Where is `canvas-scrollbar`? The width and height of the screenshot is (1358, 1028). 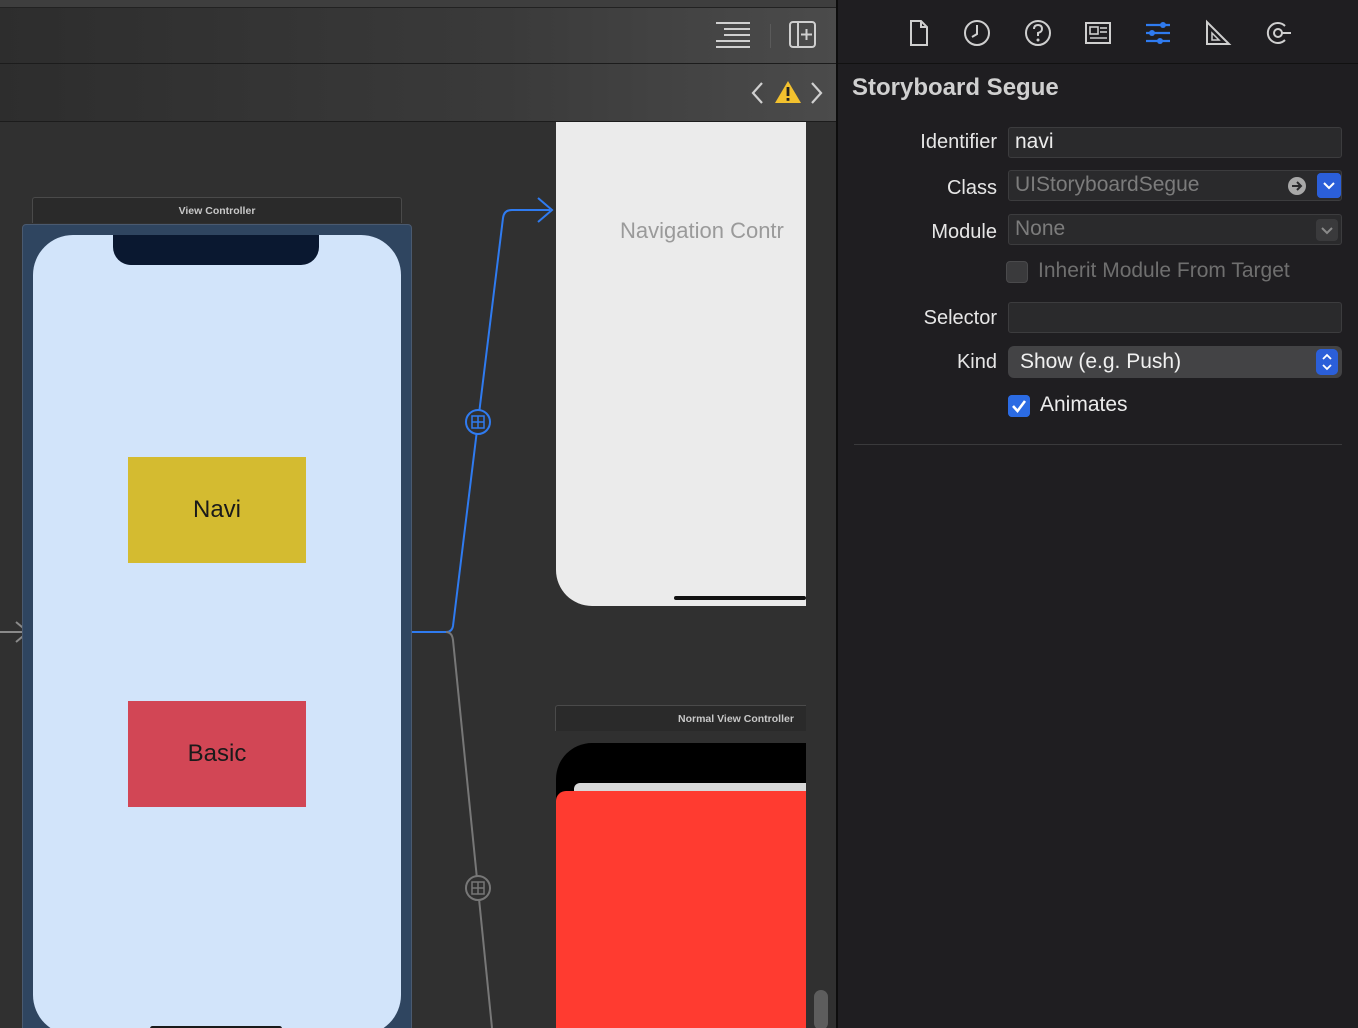 canvas-scrollbar is located at coordinates (821, 1009).